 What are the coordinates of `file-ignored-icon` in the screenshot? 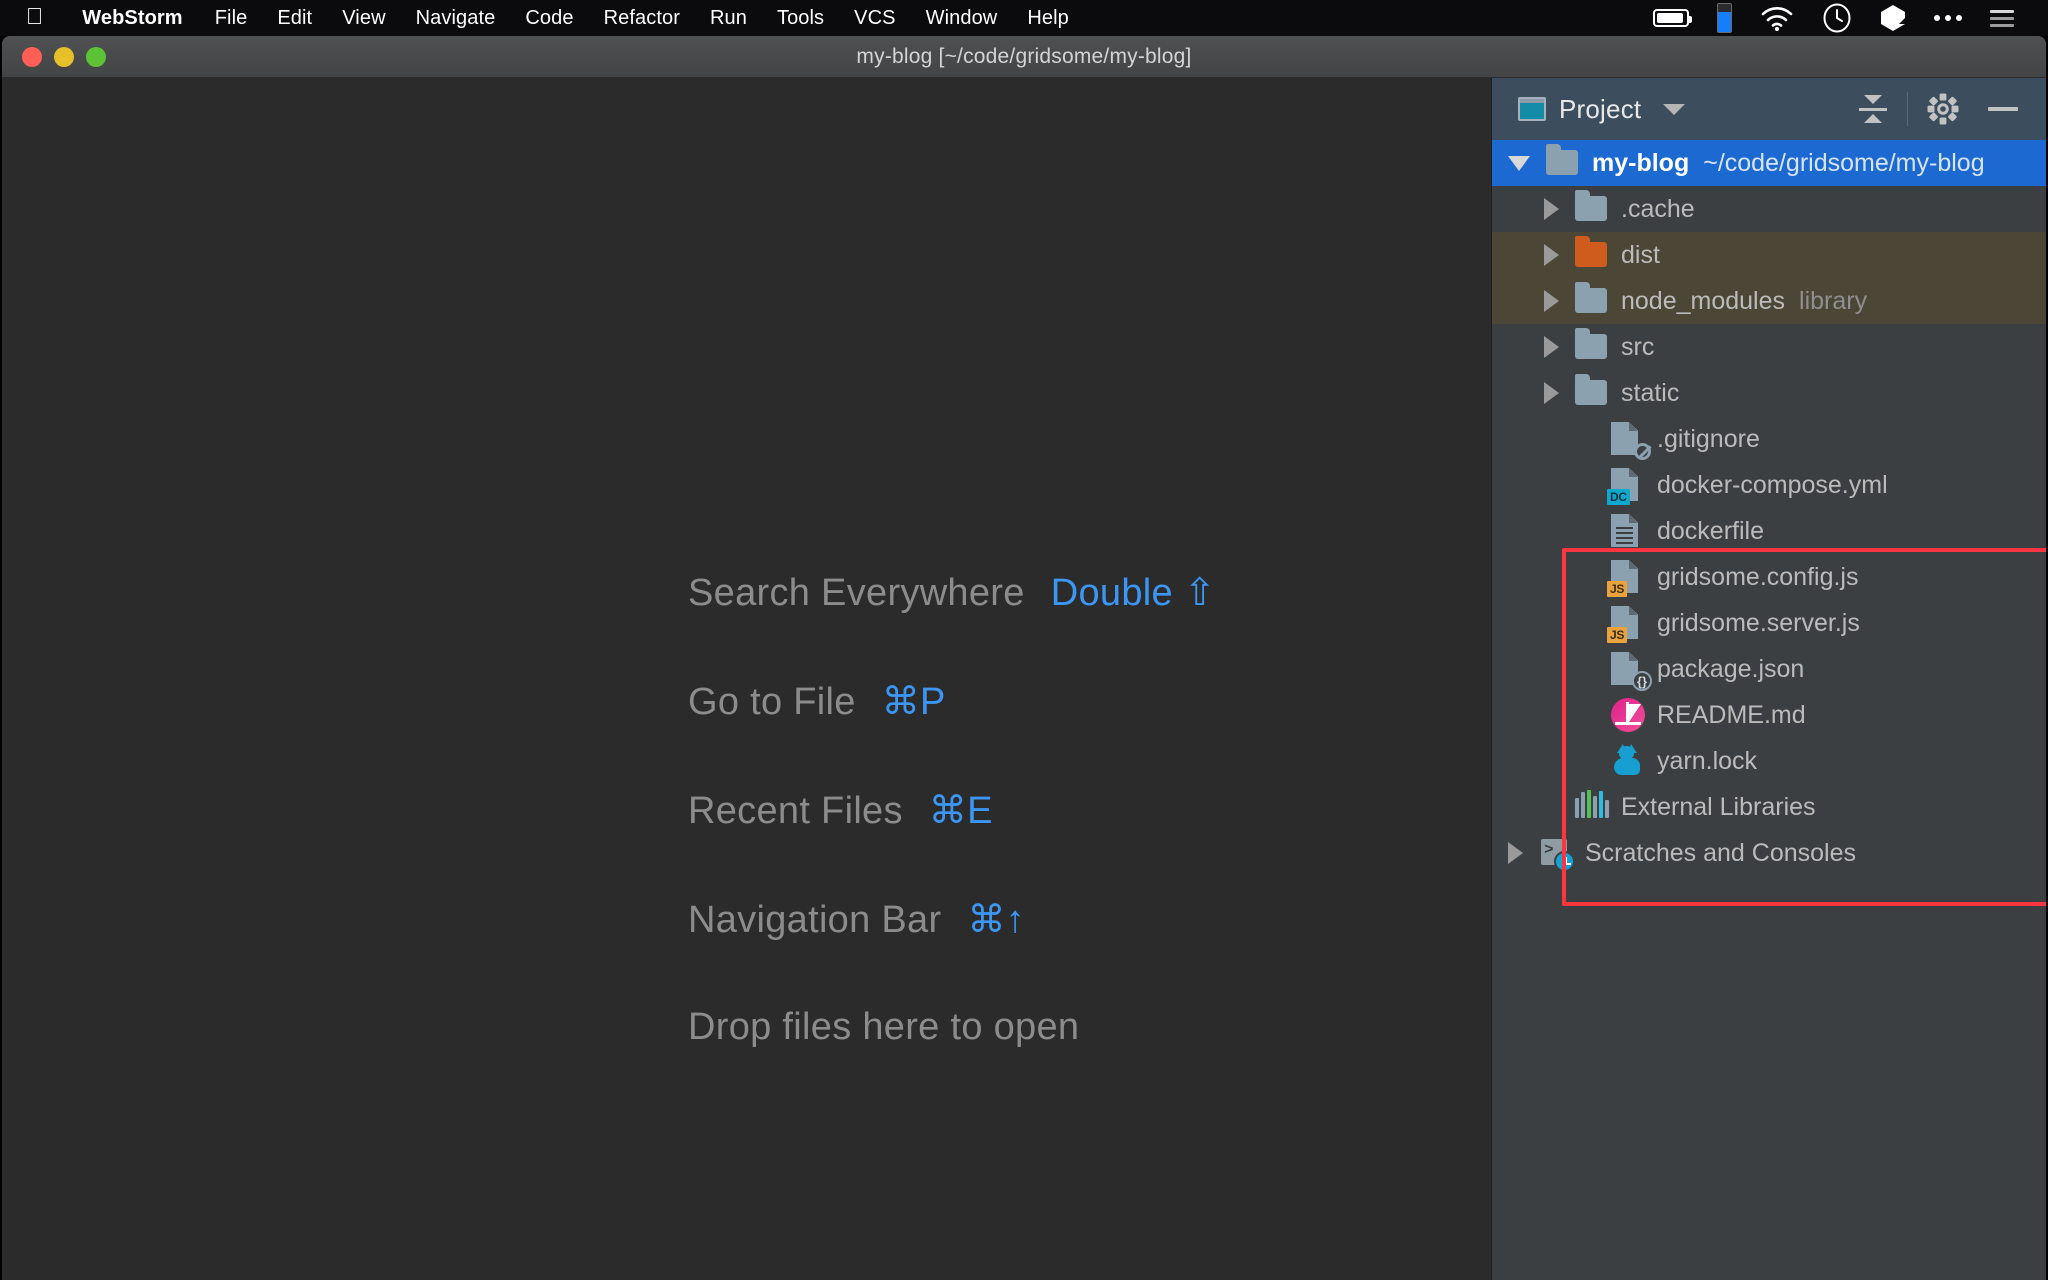 It's located at (1631, 441).